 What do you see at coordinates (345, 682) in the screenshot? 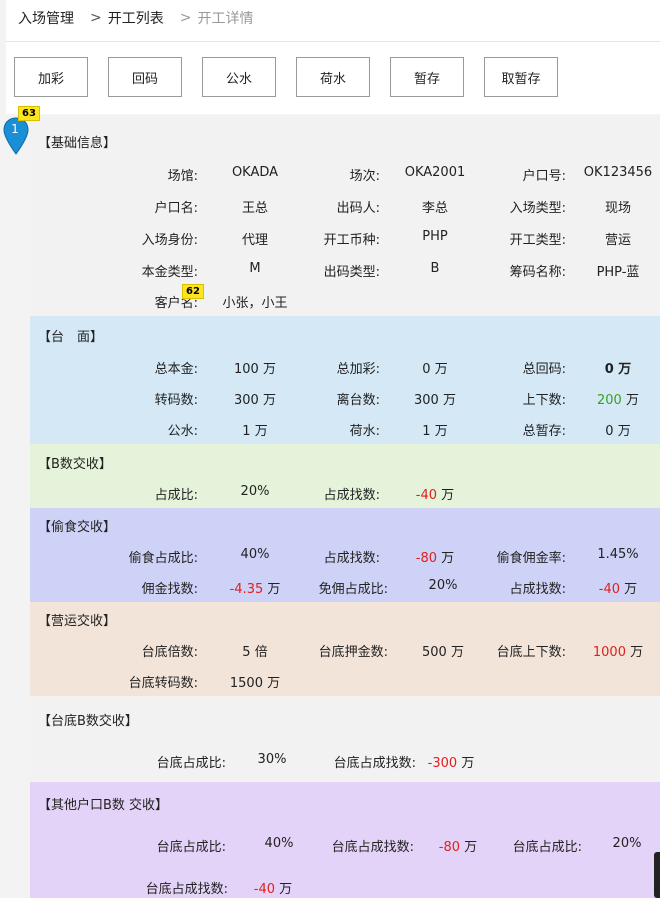
I see `info-row: 台底转码数: 1500 万` at bounding box center [345, 682].